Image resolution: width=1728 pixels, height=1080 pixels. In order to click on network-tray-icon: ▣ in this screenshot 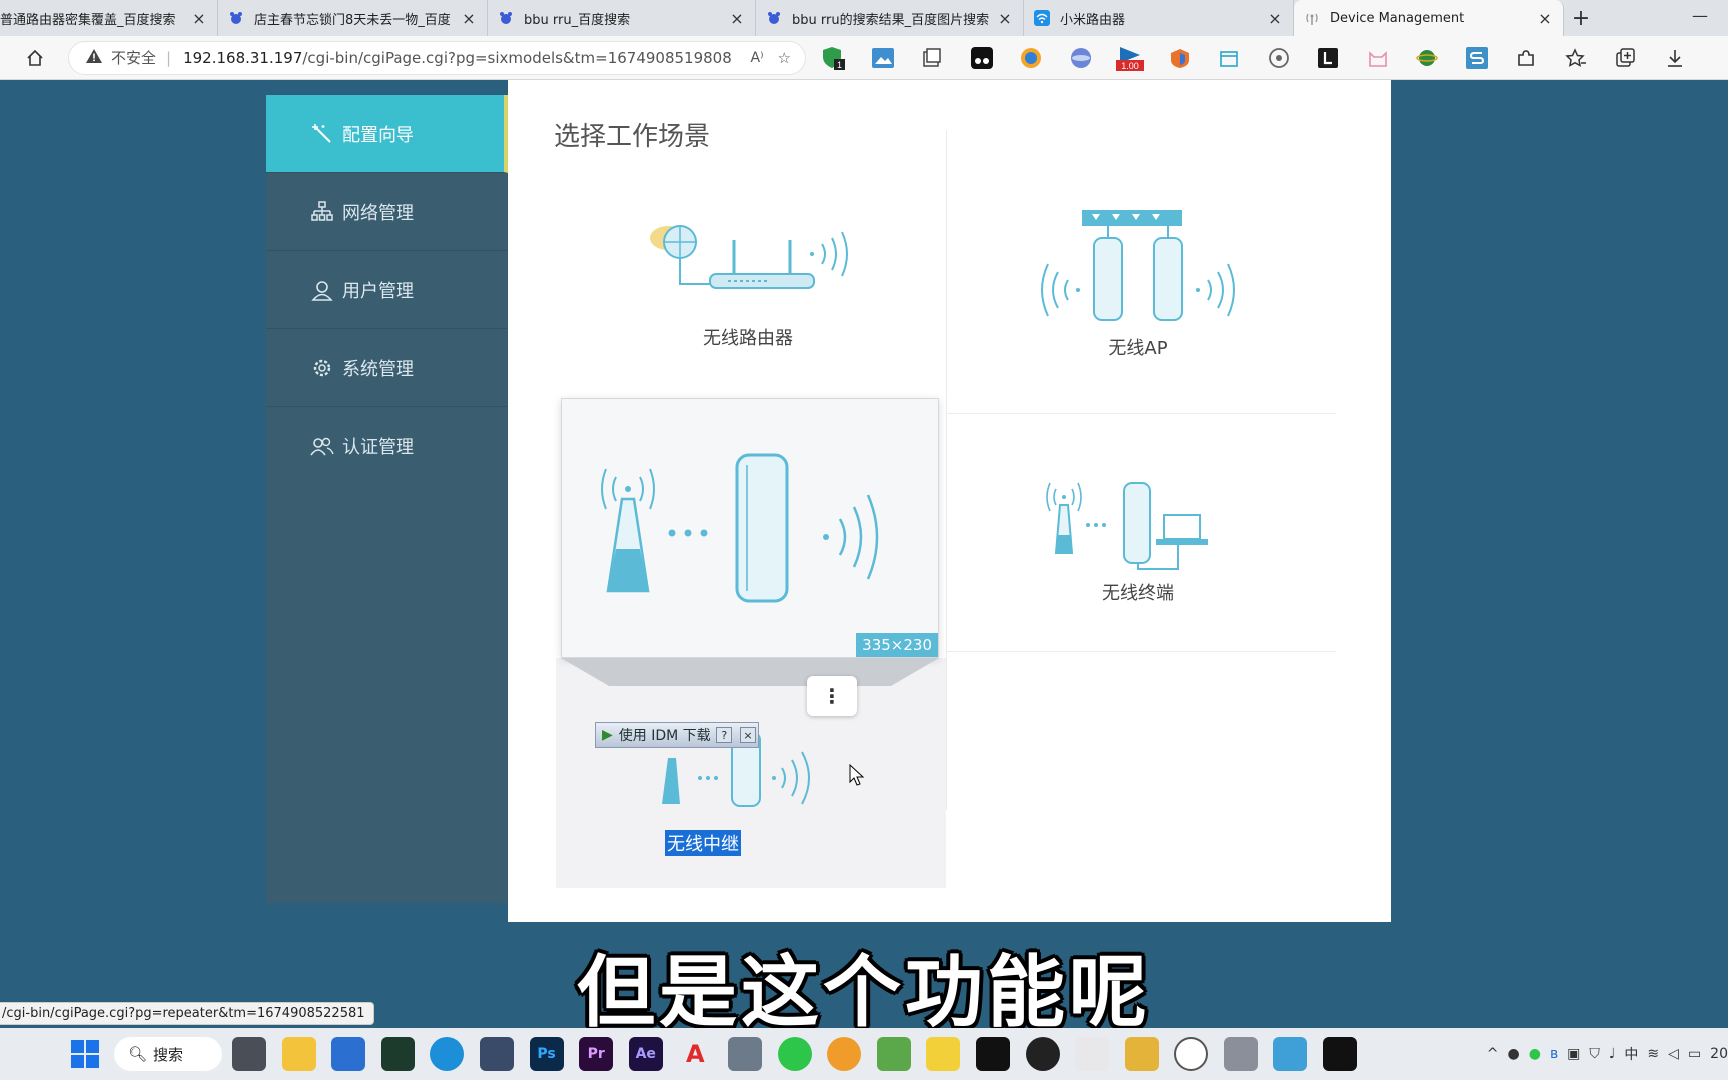, I will do `click(1573, 1054)`.